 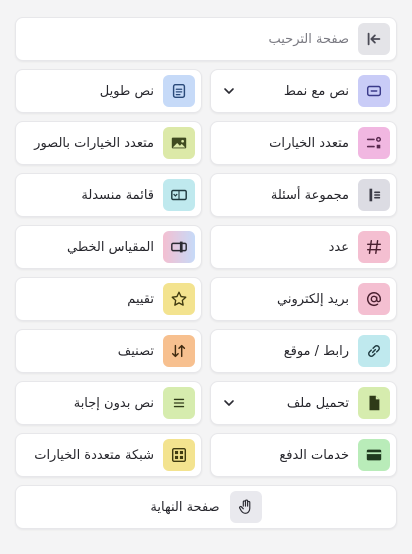 I want to click on linear-scale-icon, so click(x=179, y=247).